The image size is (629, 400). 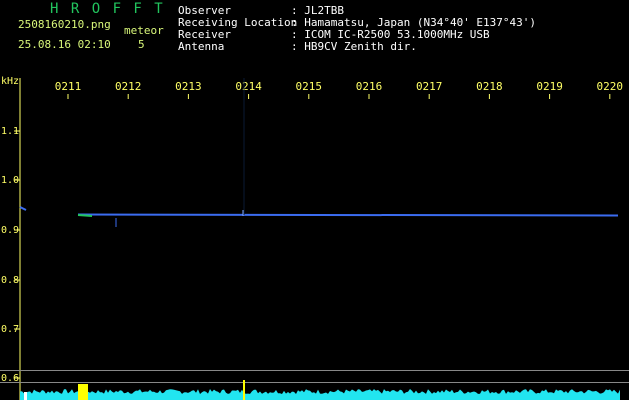 What do you see at coordinates (85, 215) in the screenshot?
I see `meteor-echo` at bounding box center [85, 215].